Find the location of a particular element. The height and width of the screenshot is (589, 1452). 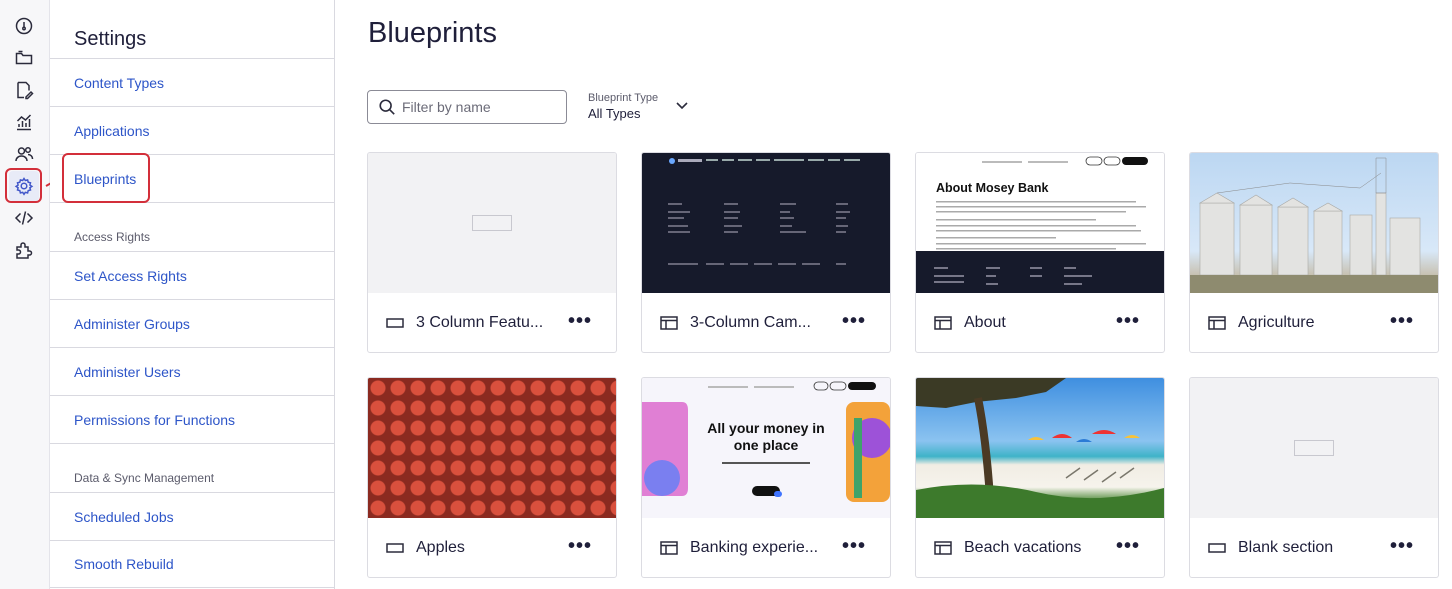

settings-title: Settings is located at coordinates (110, 39).